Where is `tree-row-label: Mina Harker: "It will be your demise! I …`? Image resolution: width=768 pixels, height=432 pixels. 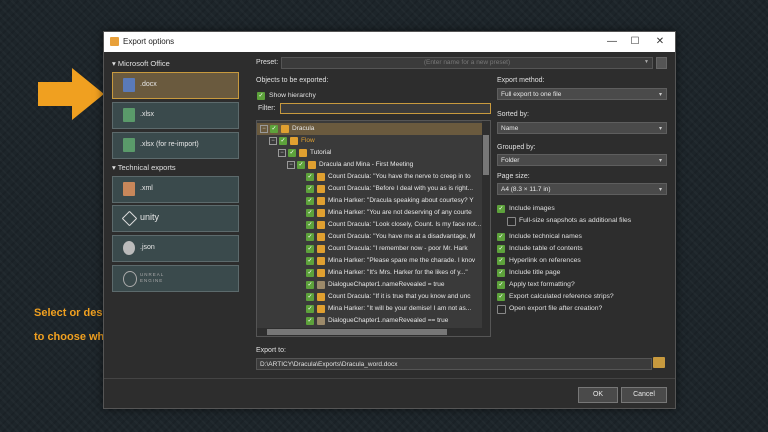
tree-row-label: Mina Harker: "It will be your demise! I … is located at coordinates (400, 308).